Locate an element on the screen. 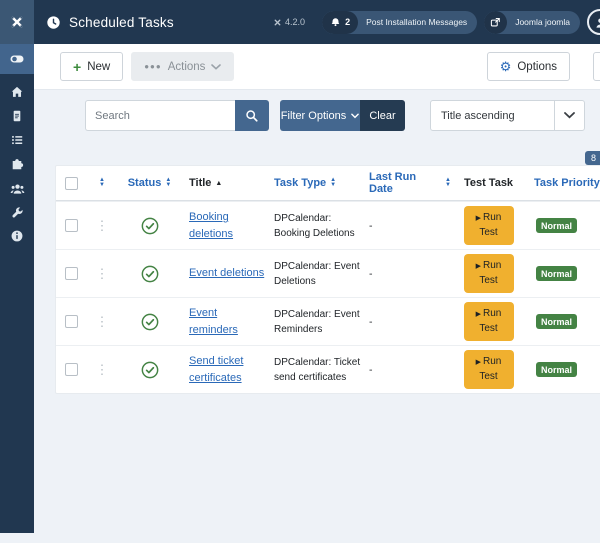 This screenshot has height=543, width=600. admin-sidebar is located at coordinates (17, 288).